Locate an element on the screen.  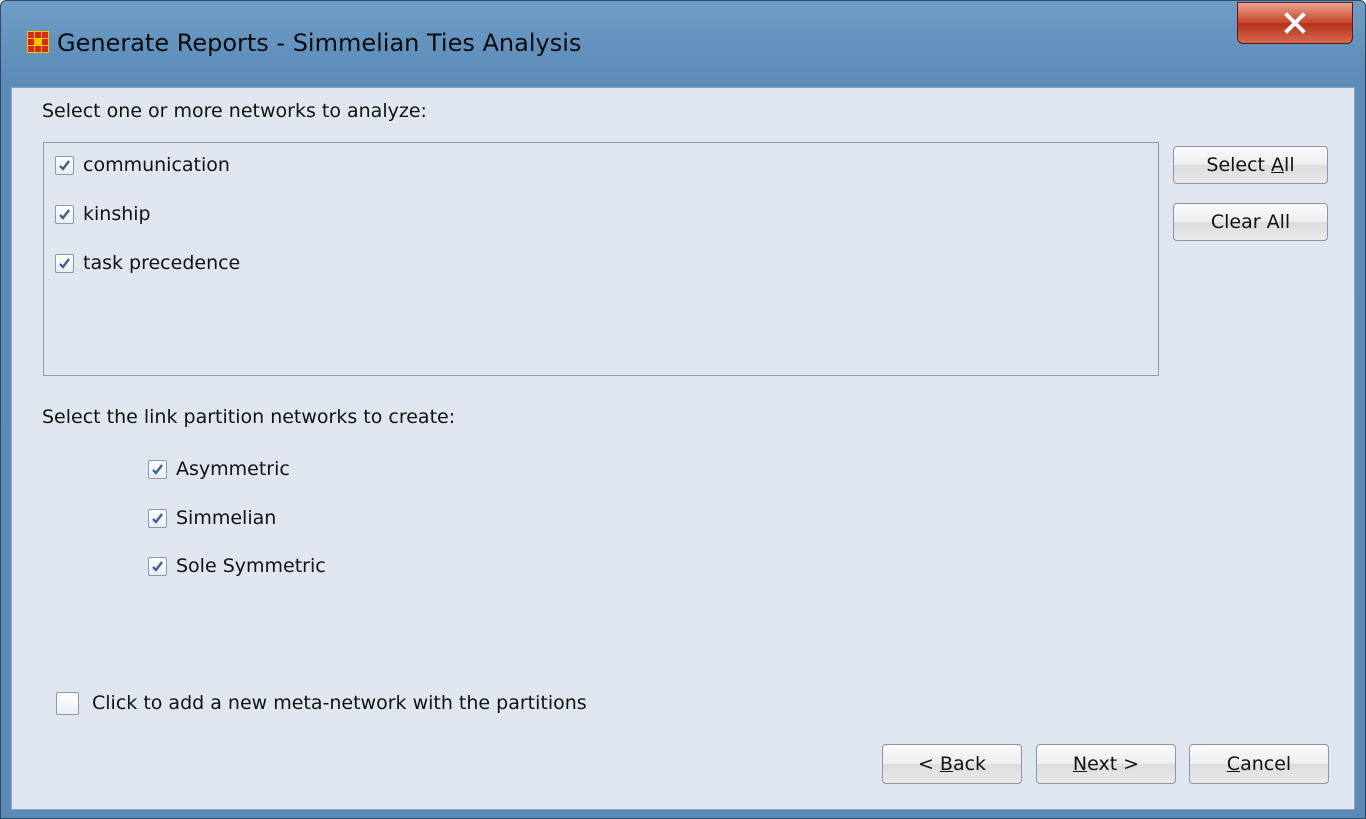
partition-item-label: Simmelian is located at coordinates (226, 518).